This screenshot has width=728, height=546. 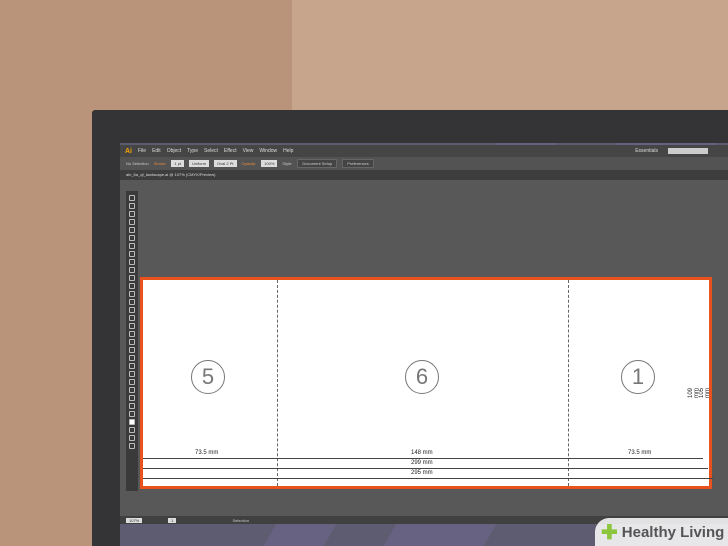 What do you see at coordinates (638, 377) in the screenshot?
I see `panel-number: 1` at bounding box center [638, 377].